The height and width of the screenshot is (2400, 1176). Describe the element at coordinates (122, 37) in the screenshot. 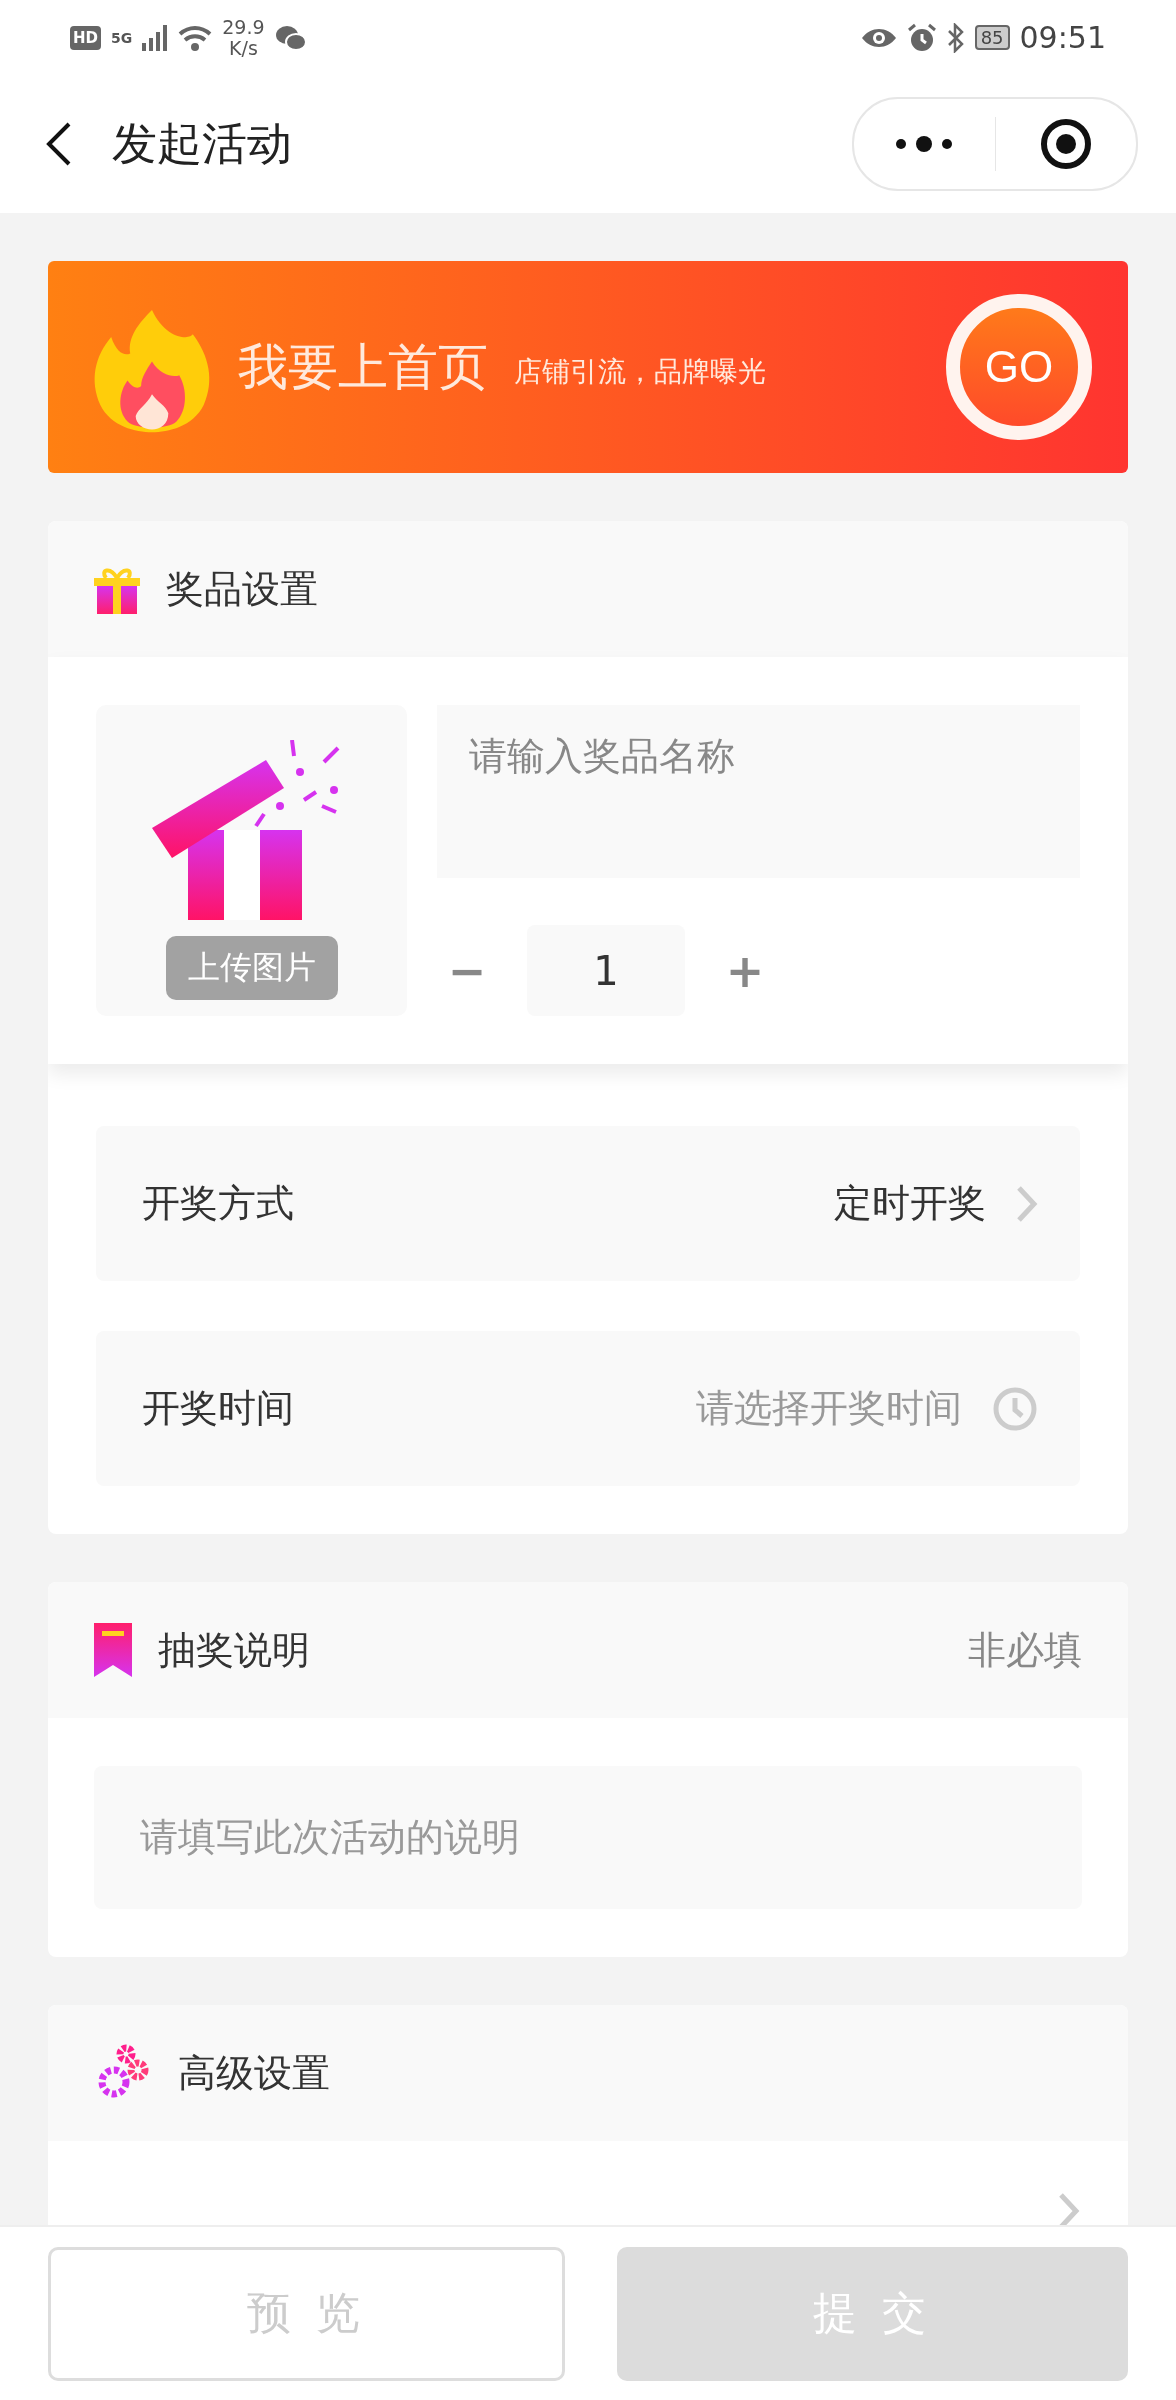

I see `network-label: 5G` at that location.